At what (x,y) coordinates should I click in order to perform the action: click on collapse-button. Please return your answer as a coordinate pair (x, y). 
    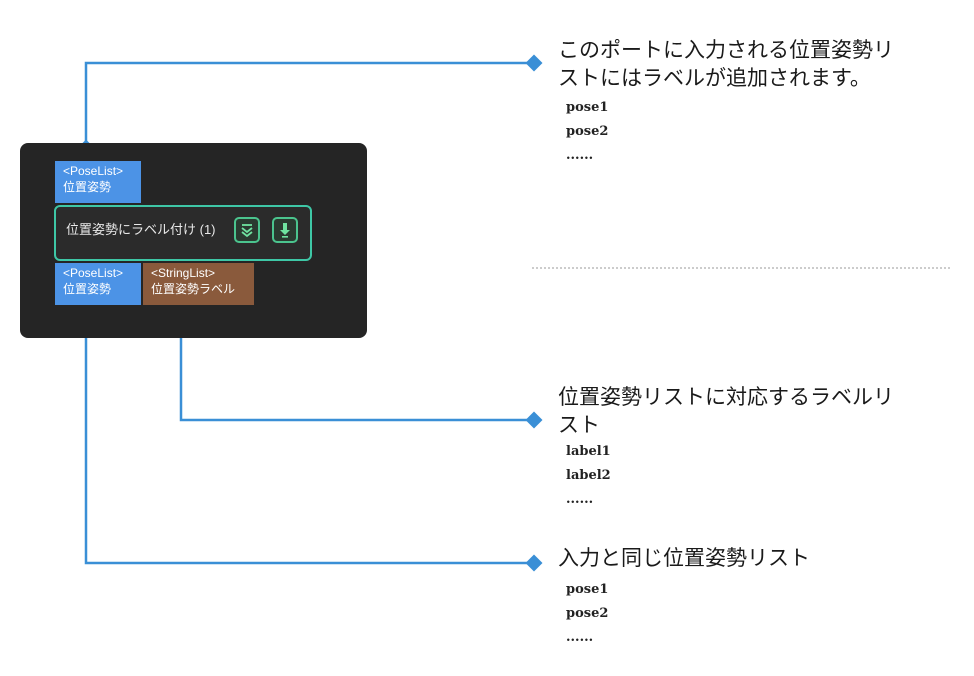
    Looking at the image, I should click on (247, 230).